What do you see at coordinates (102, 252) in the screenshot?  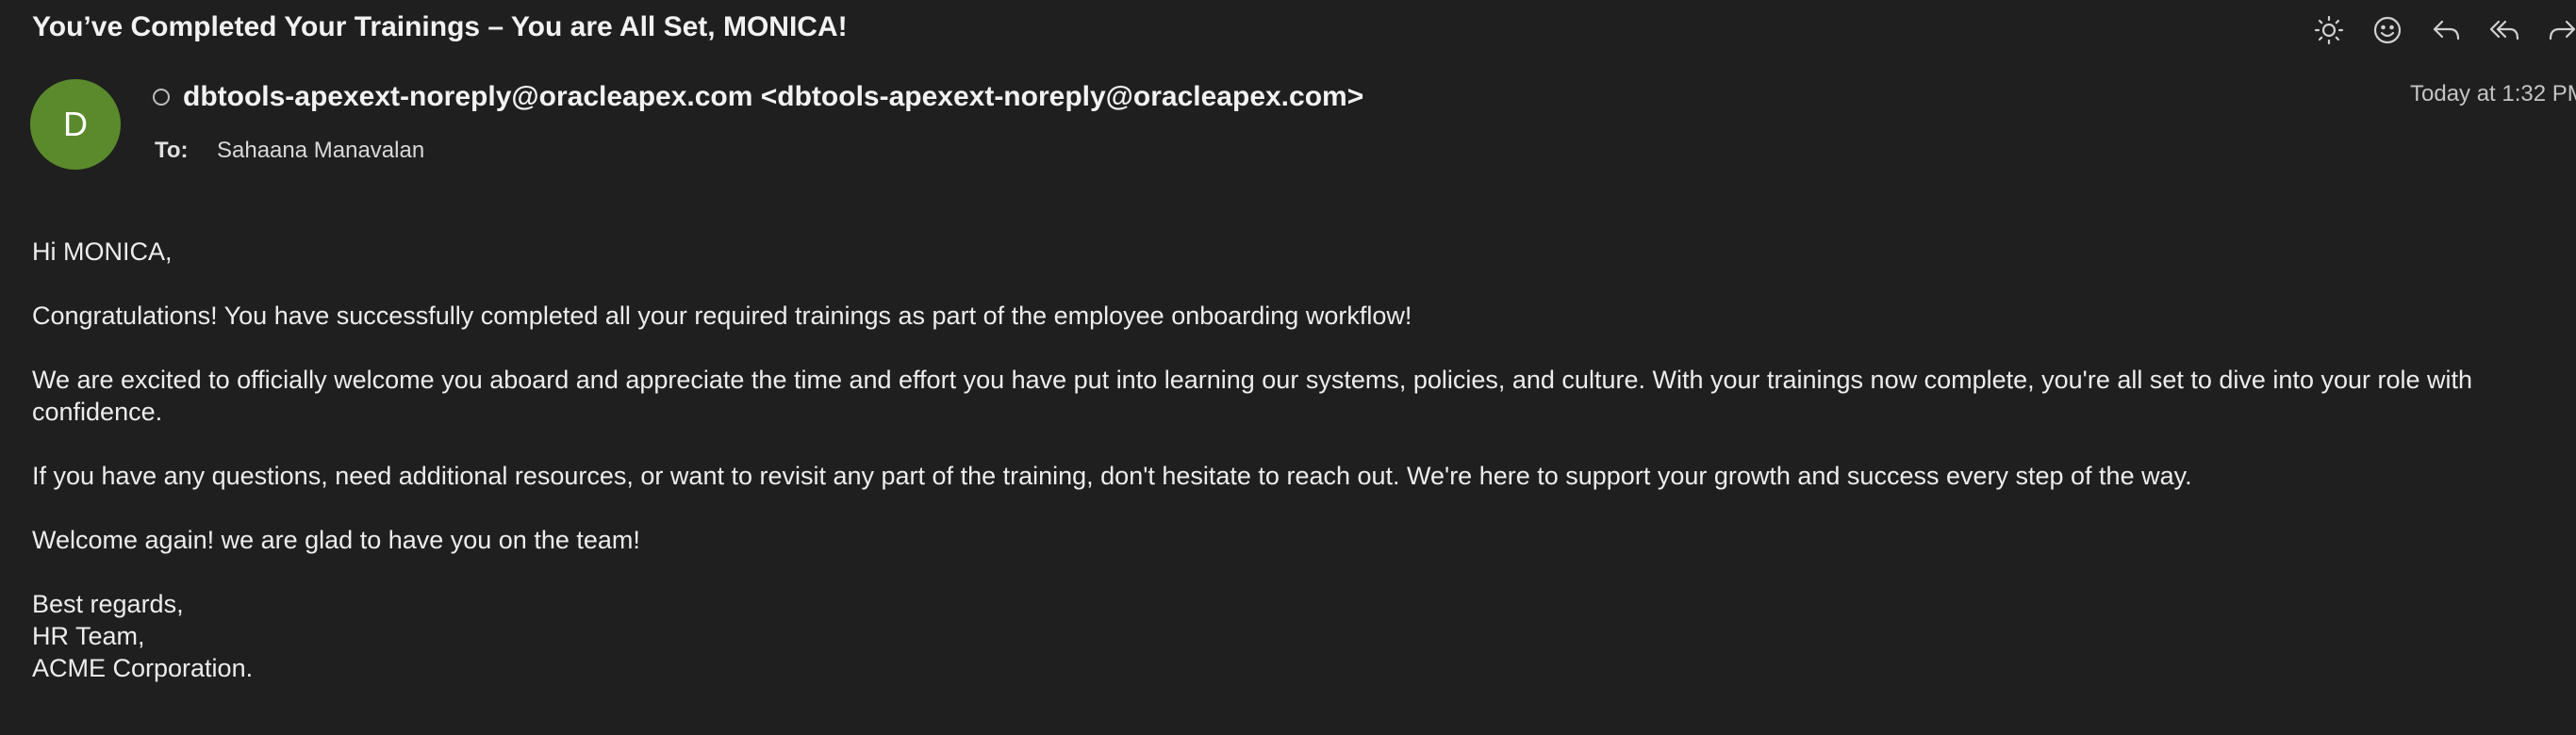 I see `greeting: Hi MONICA,` at bounding box center [102, 252].